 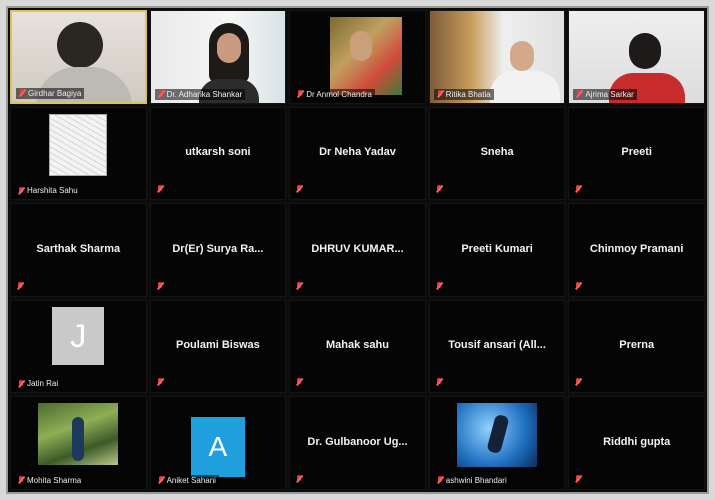 I want to click on participant-tile: Poulami Biswas, so click(x=218, y=346).